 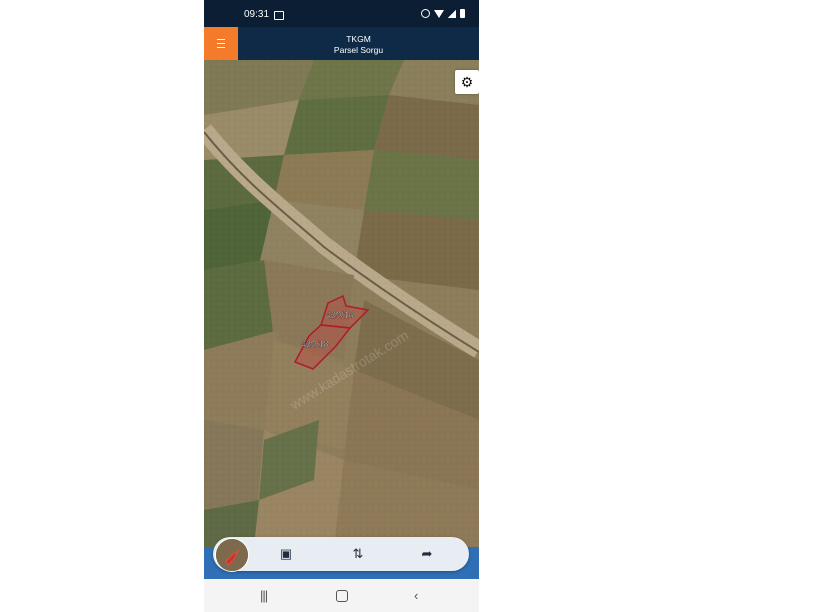 What do you see at coordinates (358, 50) in the screenshot?
I see `app-subtitle: Parsel Sorgu` at bounding box center [358, 50].